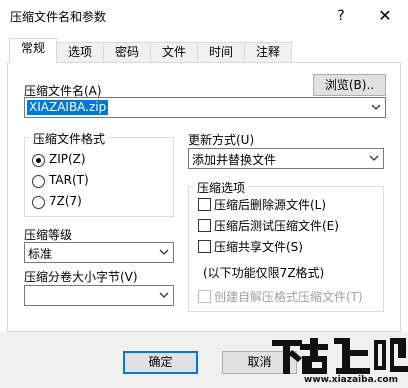 Image resolution: width=408 pixels, height=388 pixels. I want to click on radio-tar-label: TAR(T), so click(69, 180).